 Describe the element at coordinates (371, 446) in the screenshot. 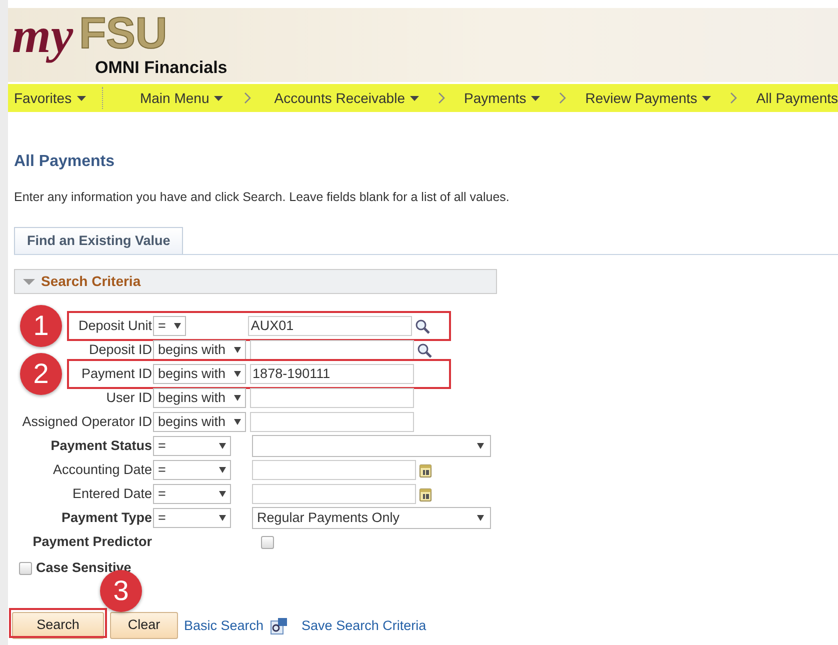

I see `value-dropdown` at that location.